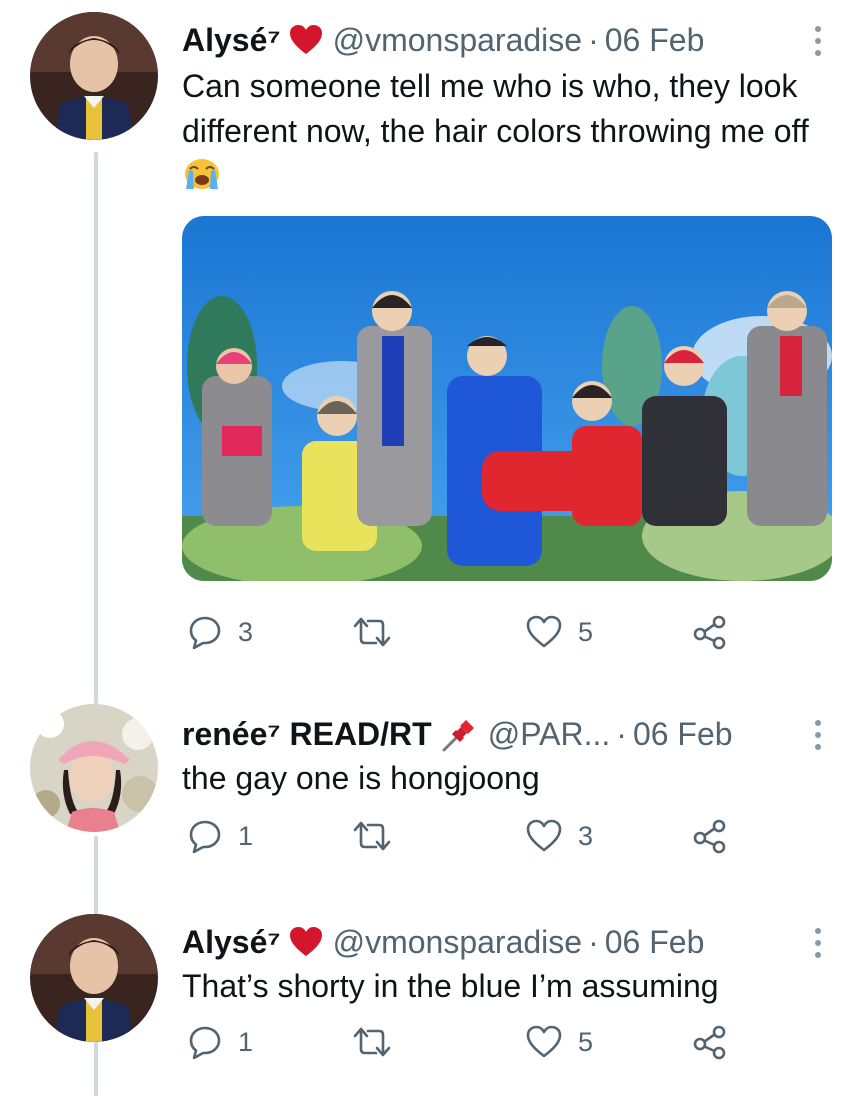  I want to click on tweet-actions: 1 5, so click(462, 1042).